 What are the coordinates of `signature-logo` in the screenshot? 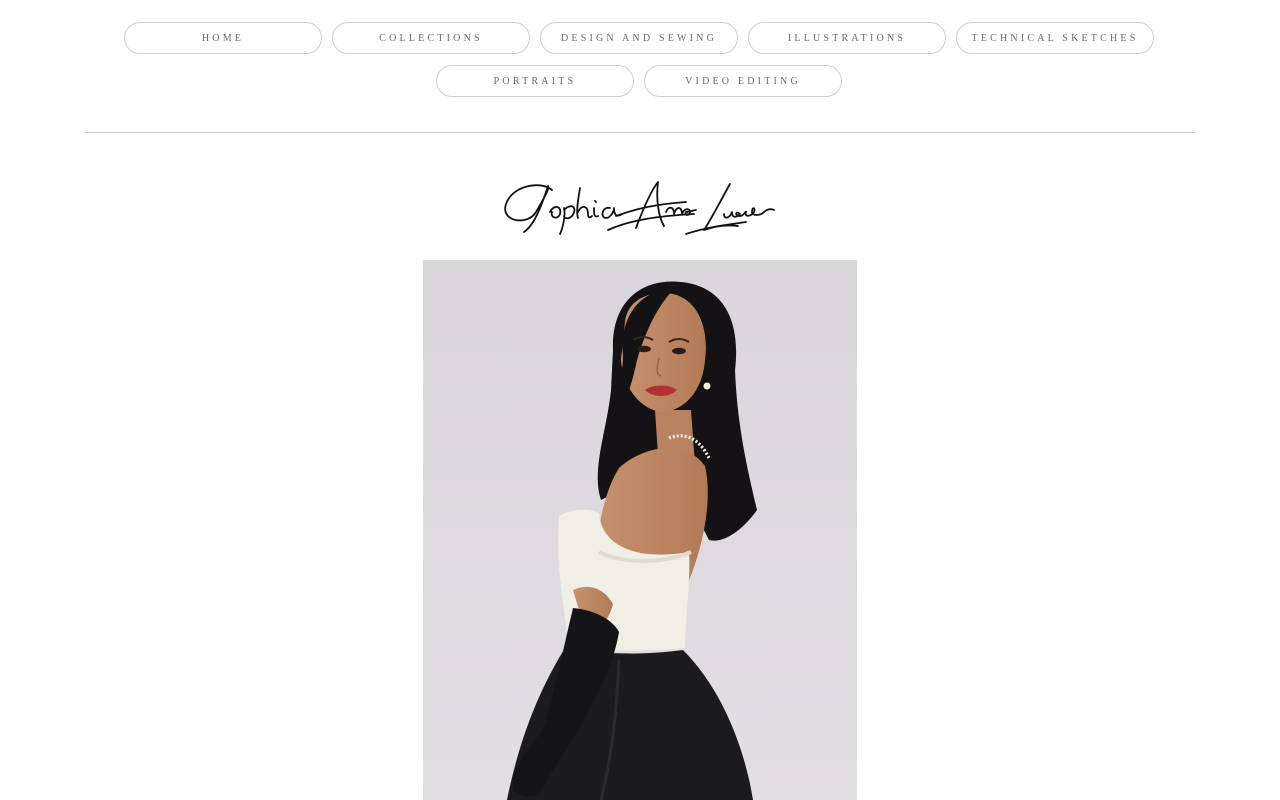 It's located at (640, 208).